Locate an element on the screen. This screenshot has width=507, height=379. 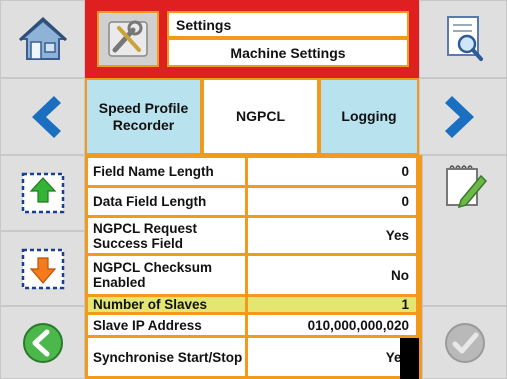
chevron-right-icon is located at coordinates (459, 116).